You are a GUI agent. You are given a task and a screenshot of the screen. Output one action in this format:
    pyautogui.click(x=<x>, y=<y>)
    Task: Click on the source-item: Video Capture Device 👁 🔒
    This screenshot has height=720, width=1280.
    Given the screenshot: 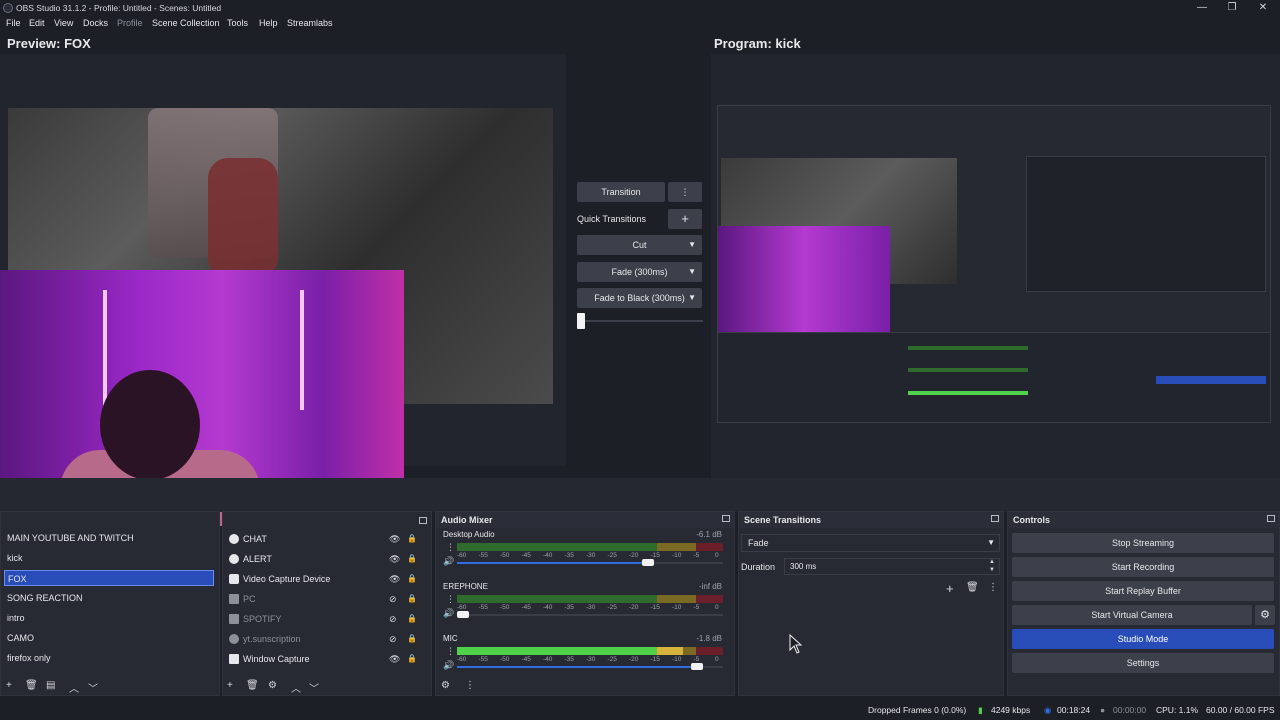 What is the action you would take?
    pyautogui.click(x=324, y=579)
    